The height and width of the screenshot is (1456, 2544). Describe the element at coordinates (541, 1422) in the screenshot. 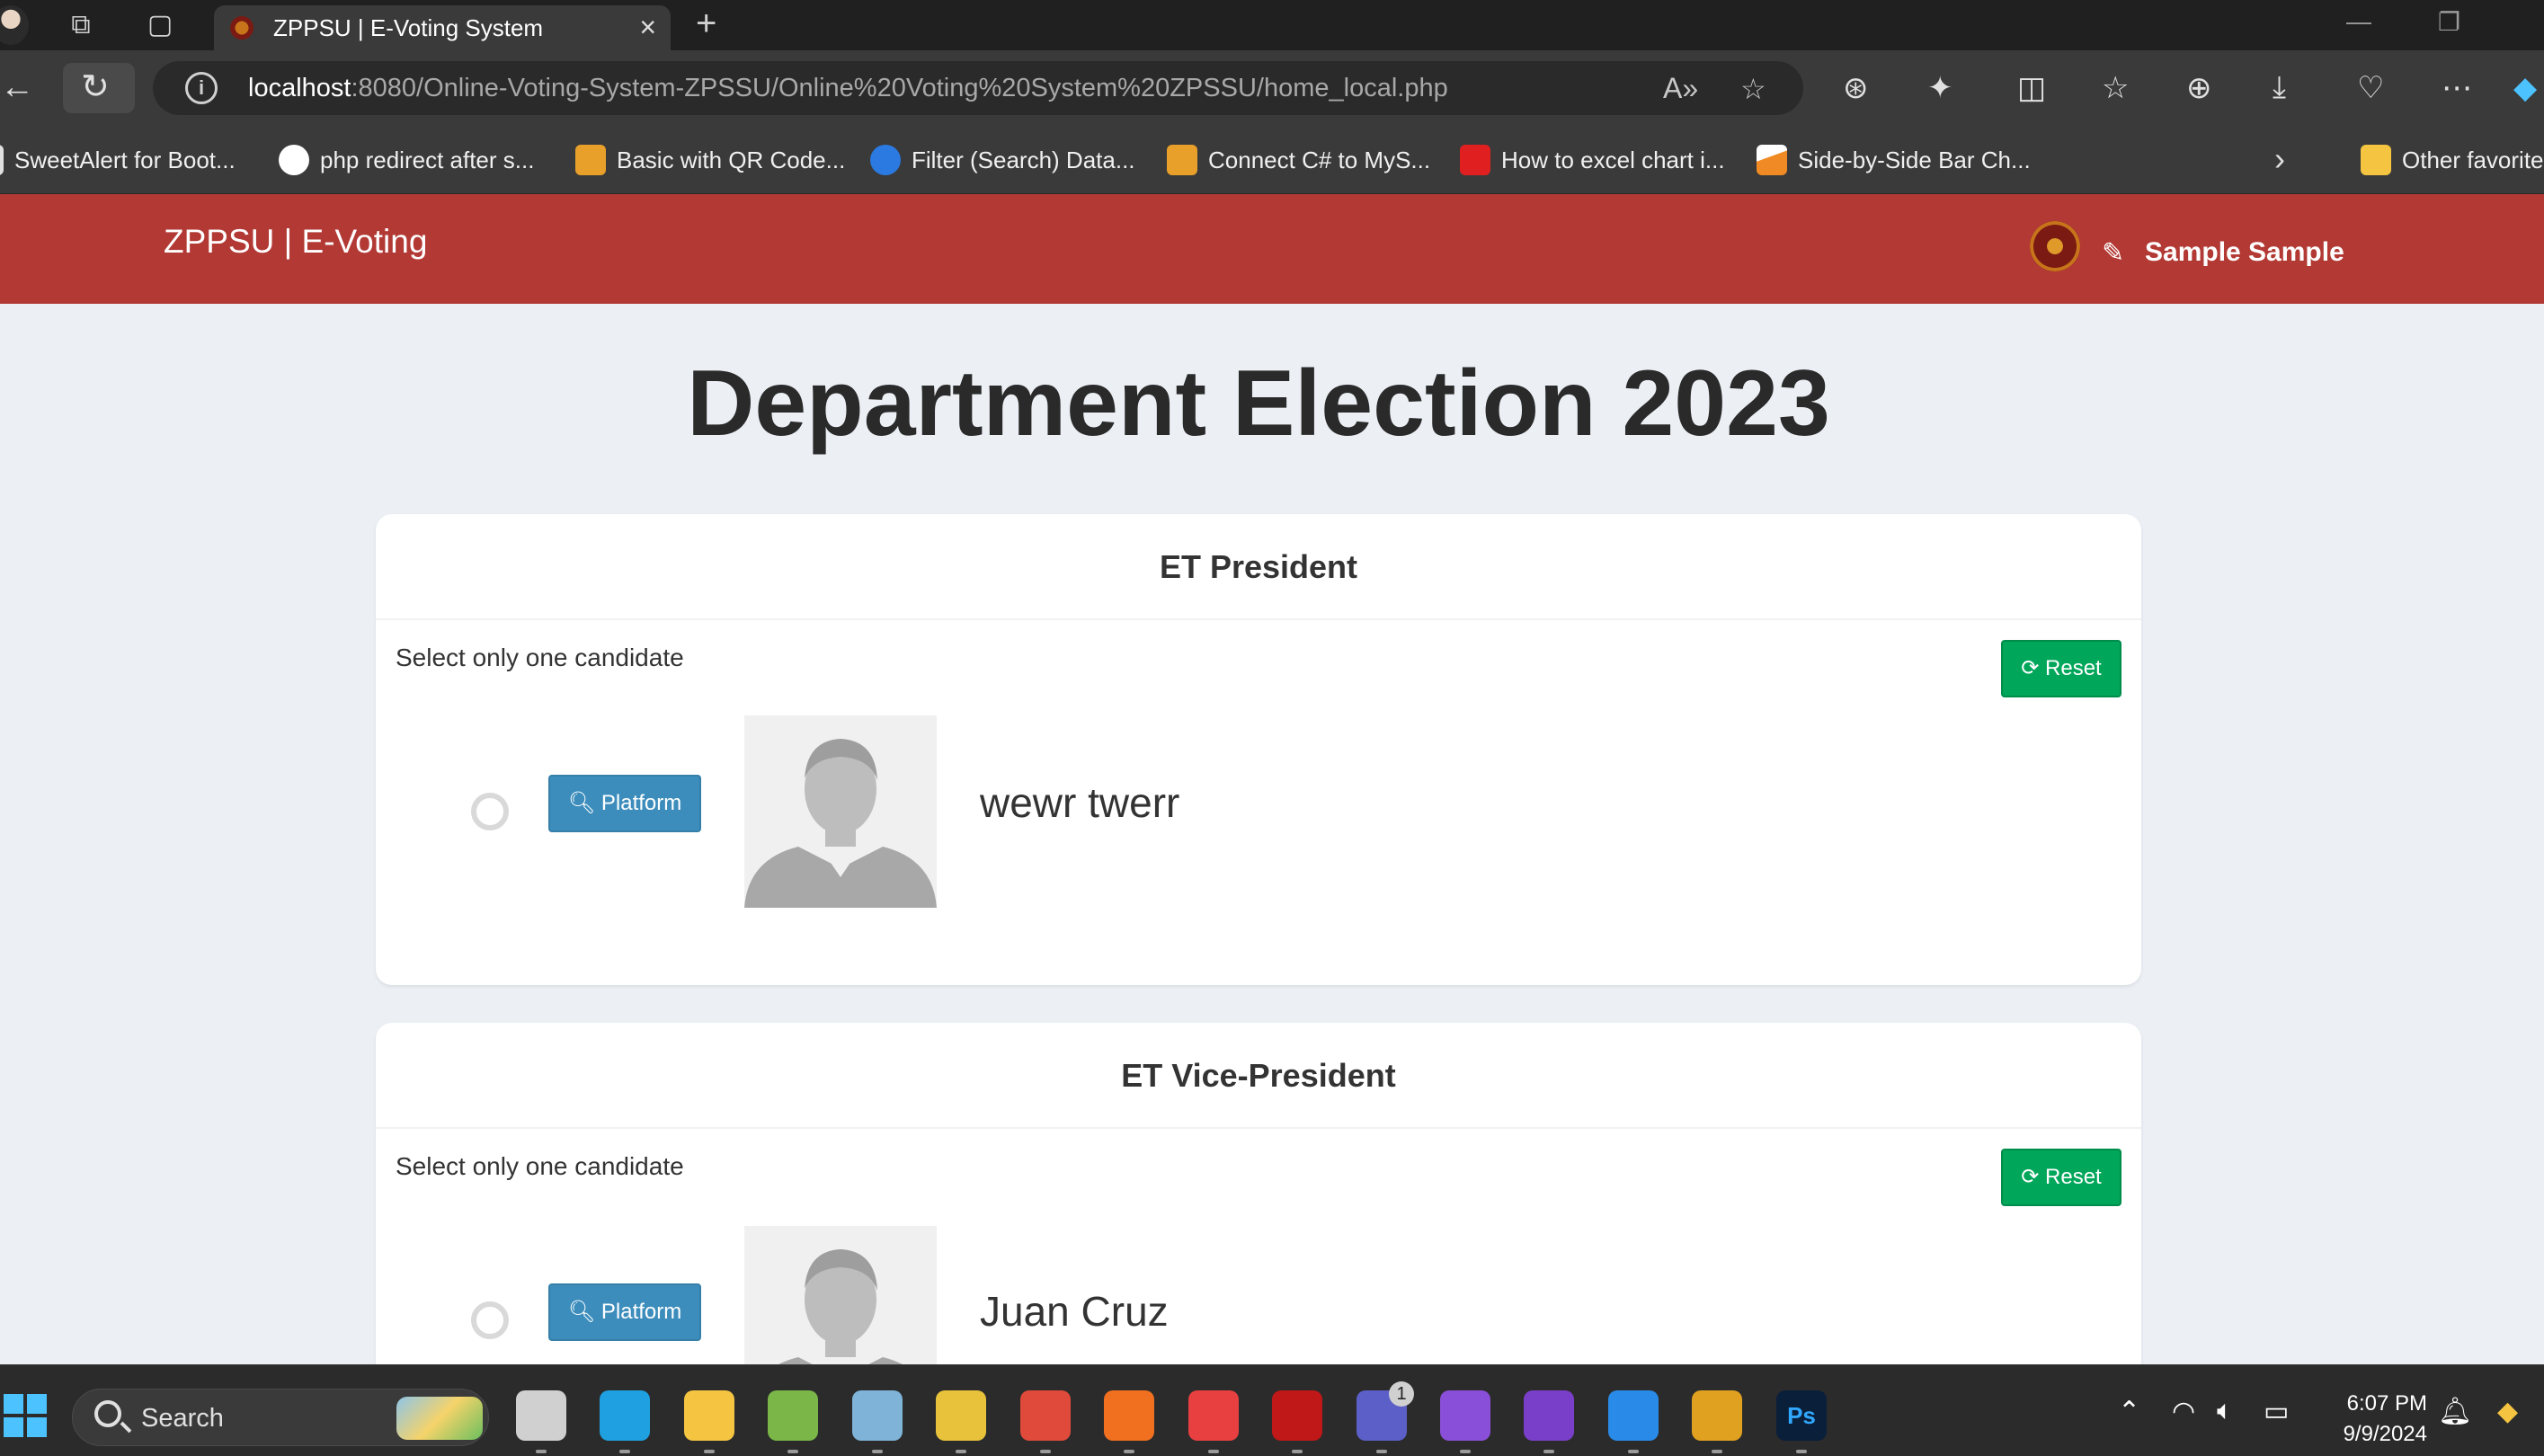

I see `task-view-taskbar-icon` at that location.